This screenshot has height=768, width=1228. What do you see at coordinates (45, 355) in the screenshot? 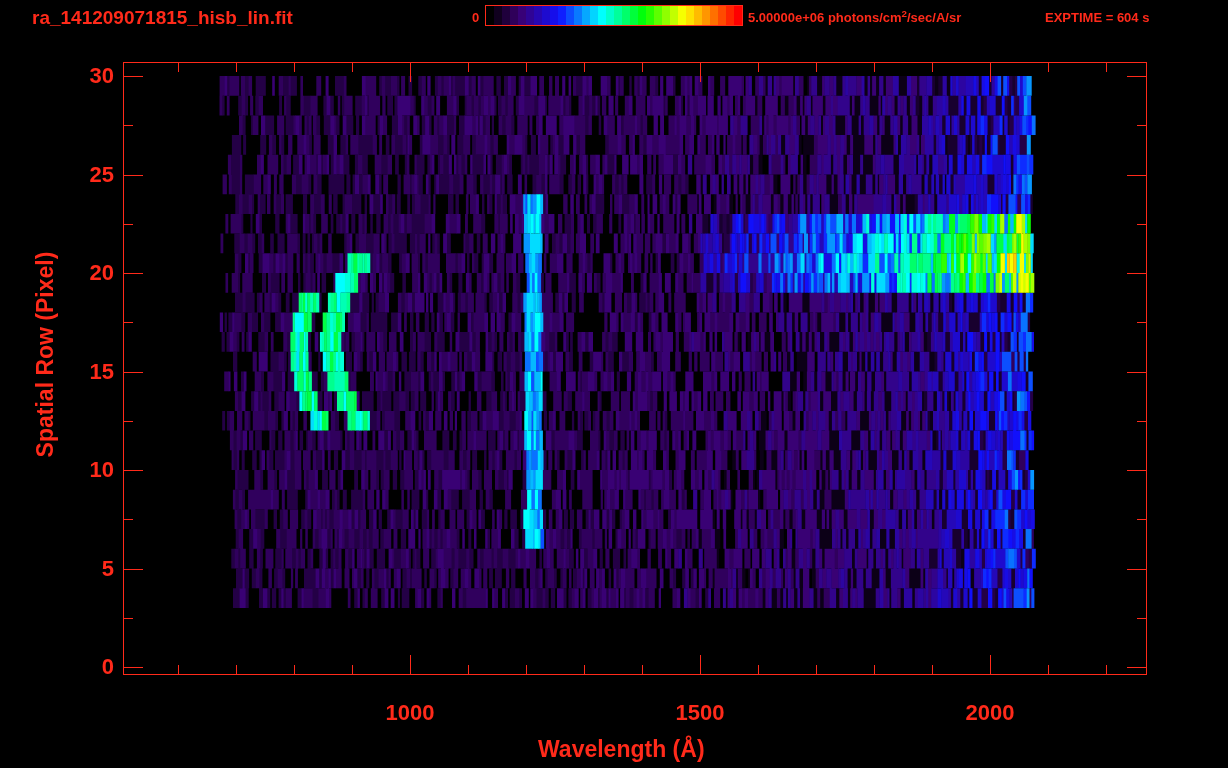
I see `y-axis-label: Spatial Row (Pixel)` at bounding box center [45, 355].